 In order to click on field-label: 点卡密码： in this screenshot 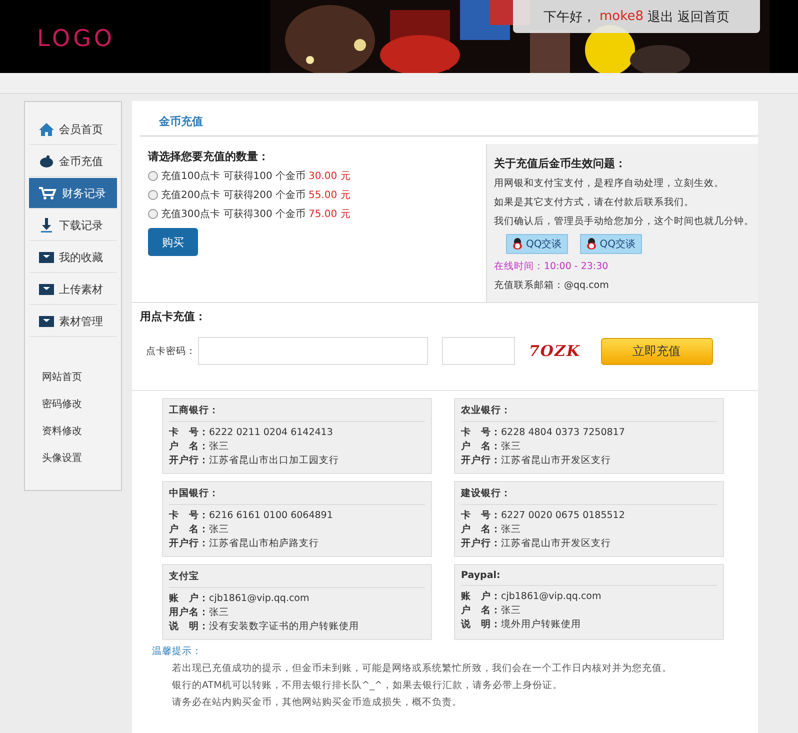, I will do `click(171, 351)`.